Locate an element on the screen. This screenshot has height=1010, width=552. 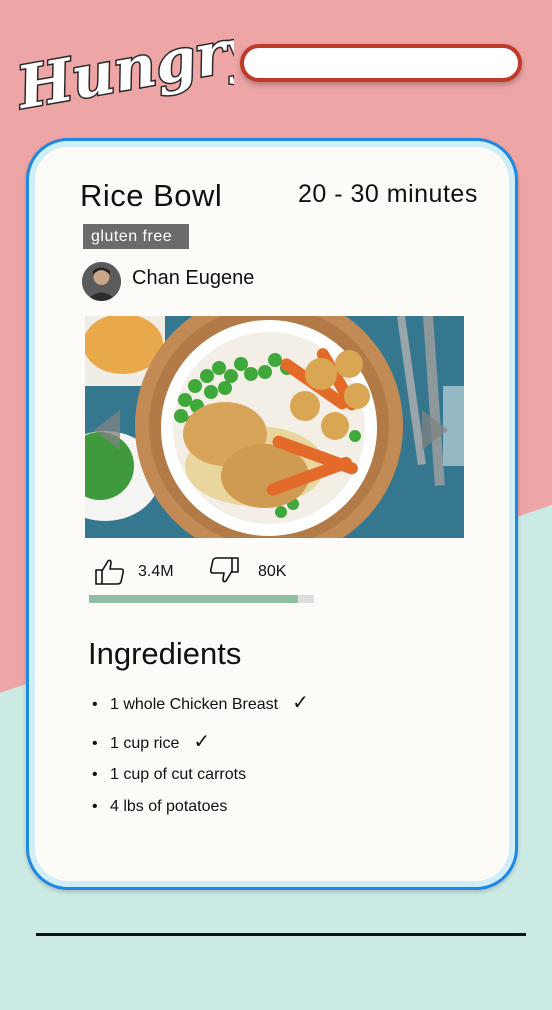
arrow-left-icon is located at coordinates (107, 430).